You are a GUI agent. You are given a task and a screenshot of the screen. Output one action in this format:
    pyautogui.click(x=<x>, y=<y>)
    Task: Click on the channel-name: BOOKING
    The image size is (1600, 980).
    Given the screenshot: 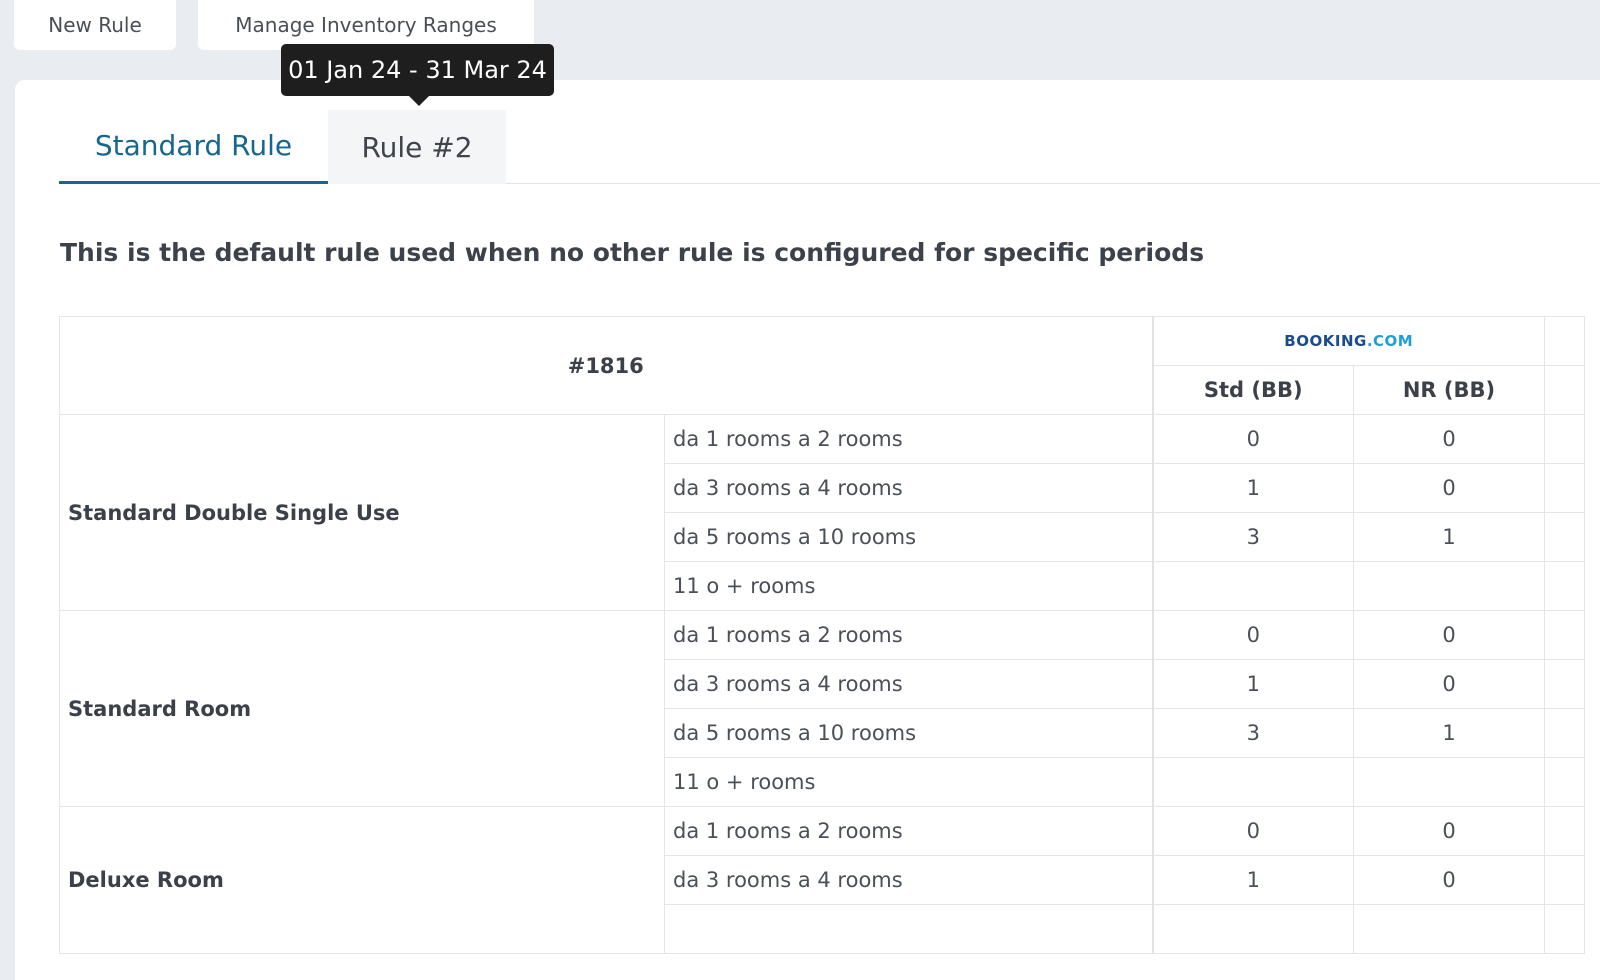 What is the action you would take?
    pyautogui.click(x=1325, y=341)
    